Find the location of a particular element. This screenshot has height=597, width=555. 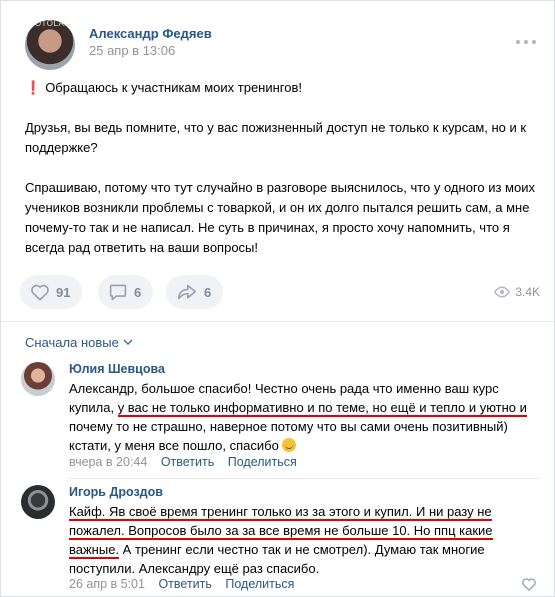

sort-label: Сначала новые is located at coordinates (72, 342).